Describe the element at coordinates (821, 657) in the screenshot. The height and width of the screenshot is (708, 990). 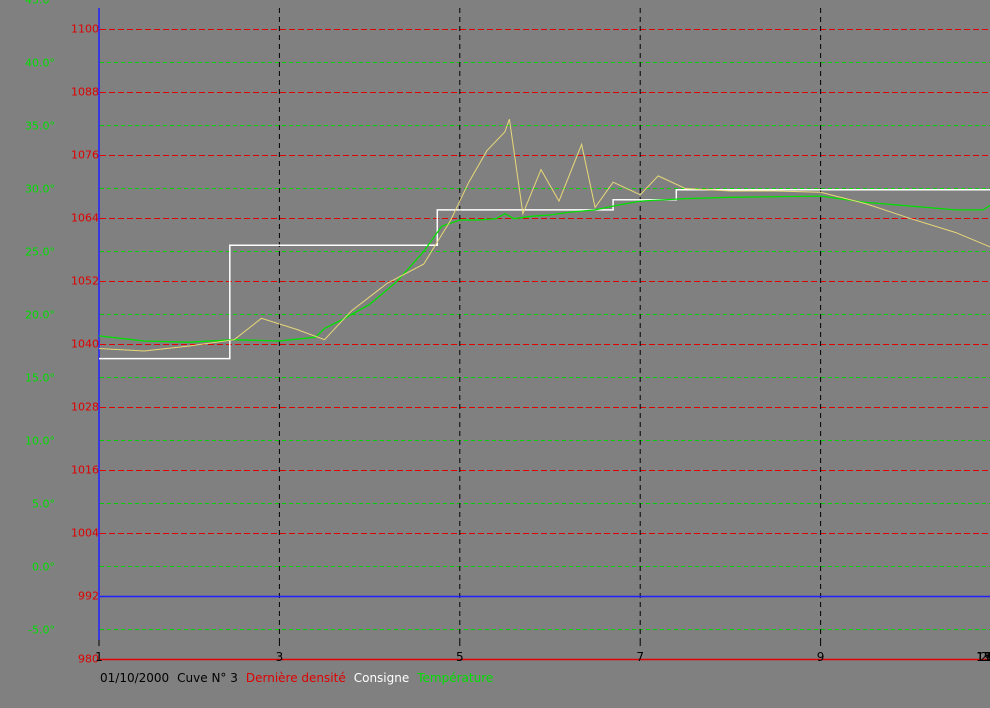
I see `x-tick-label: 9` at that location.